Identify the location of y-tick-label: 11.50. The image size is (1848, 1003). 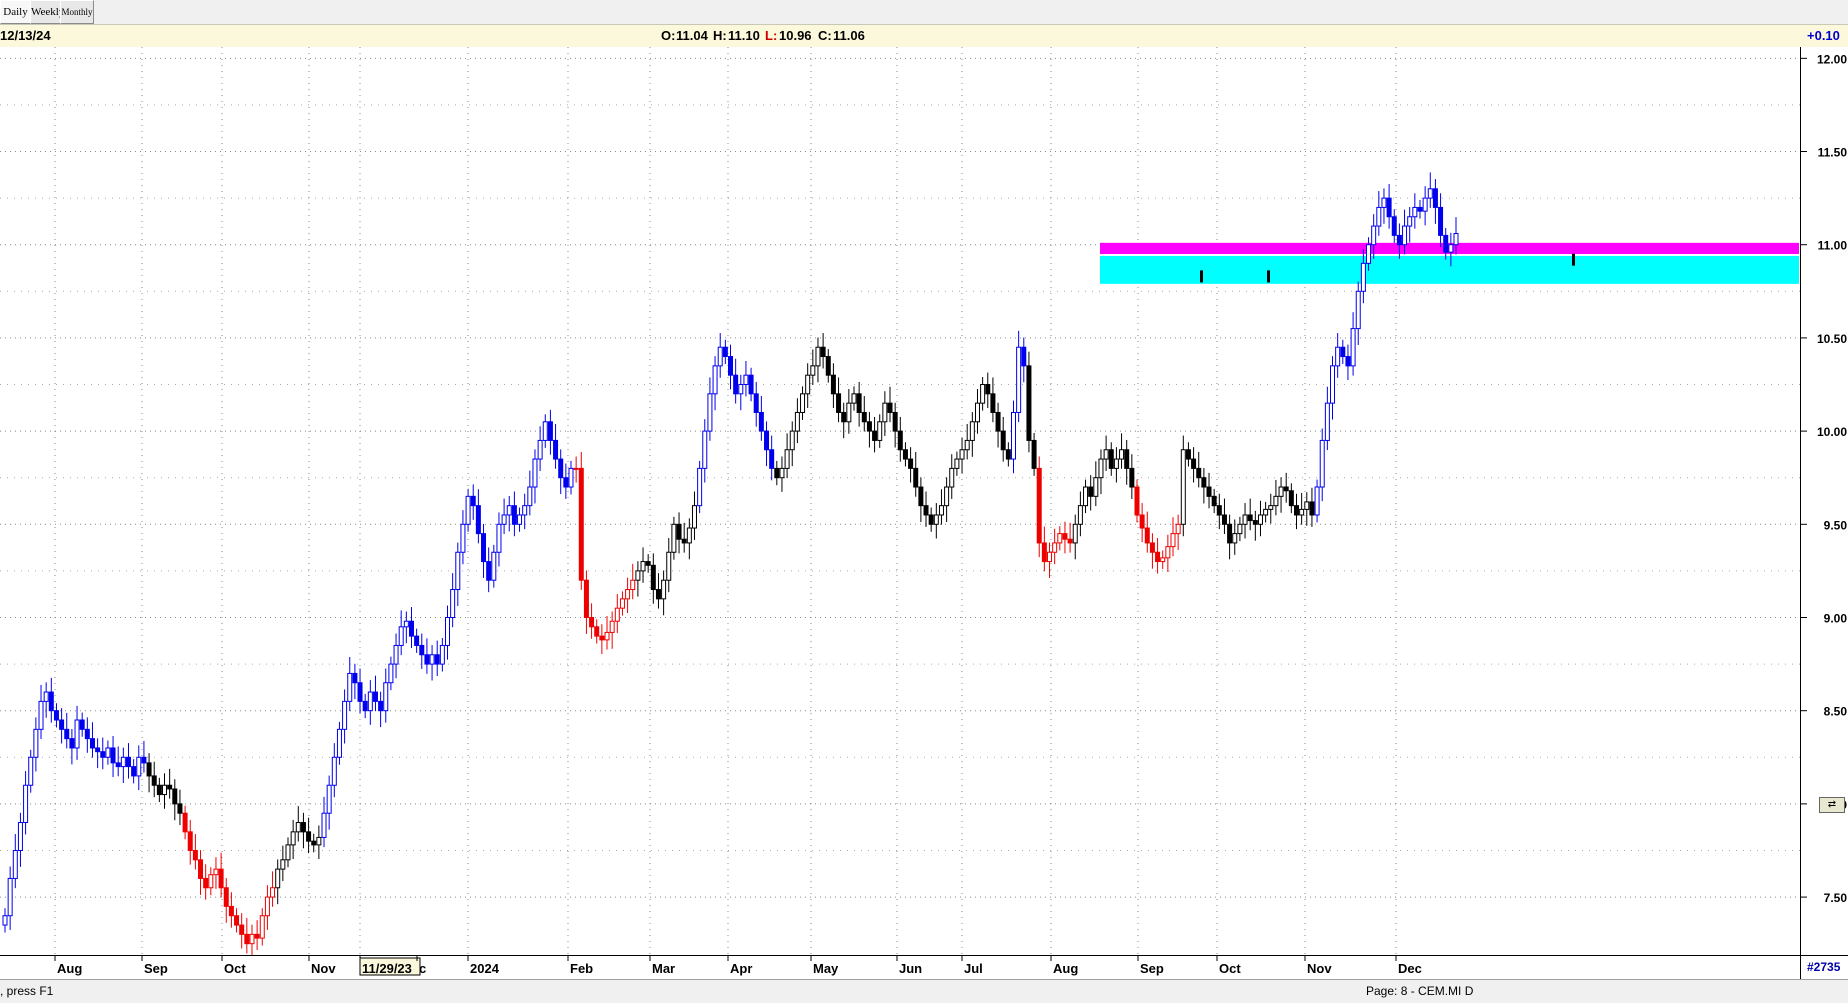
(1833, 153).